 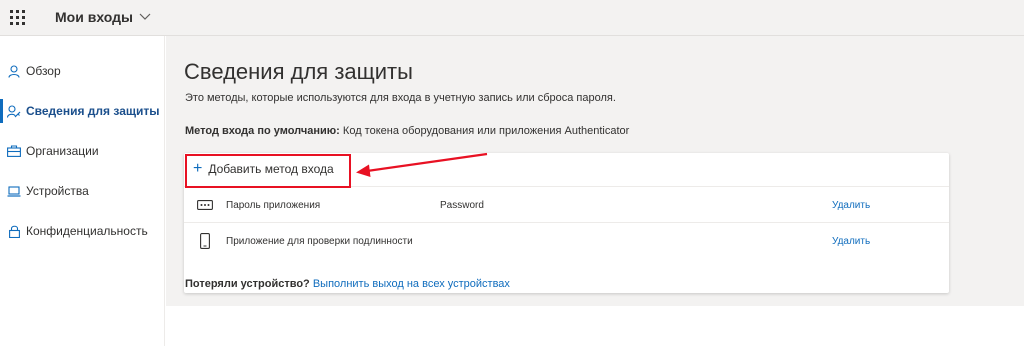 What do you see at coordinates (205, 205) in the screenshot?
I see `dots-password-icon` at bounding box center [205, 205].